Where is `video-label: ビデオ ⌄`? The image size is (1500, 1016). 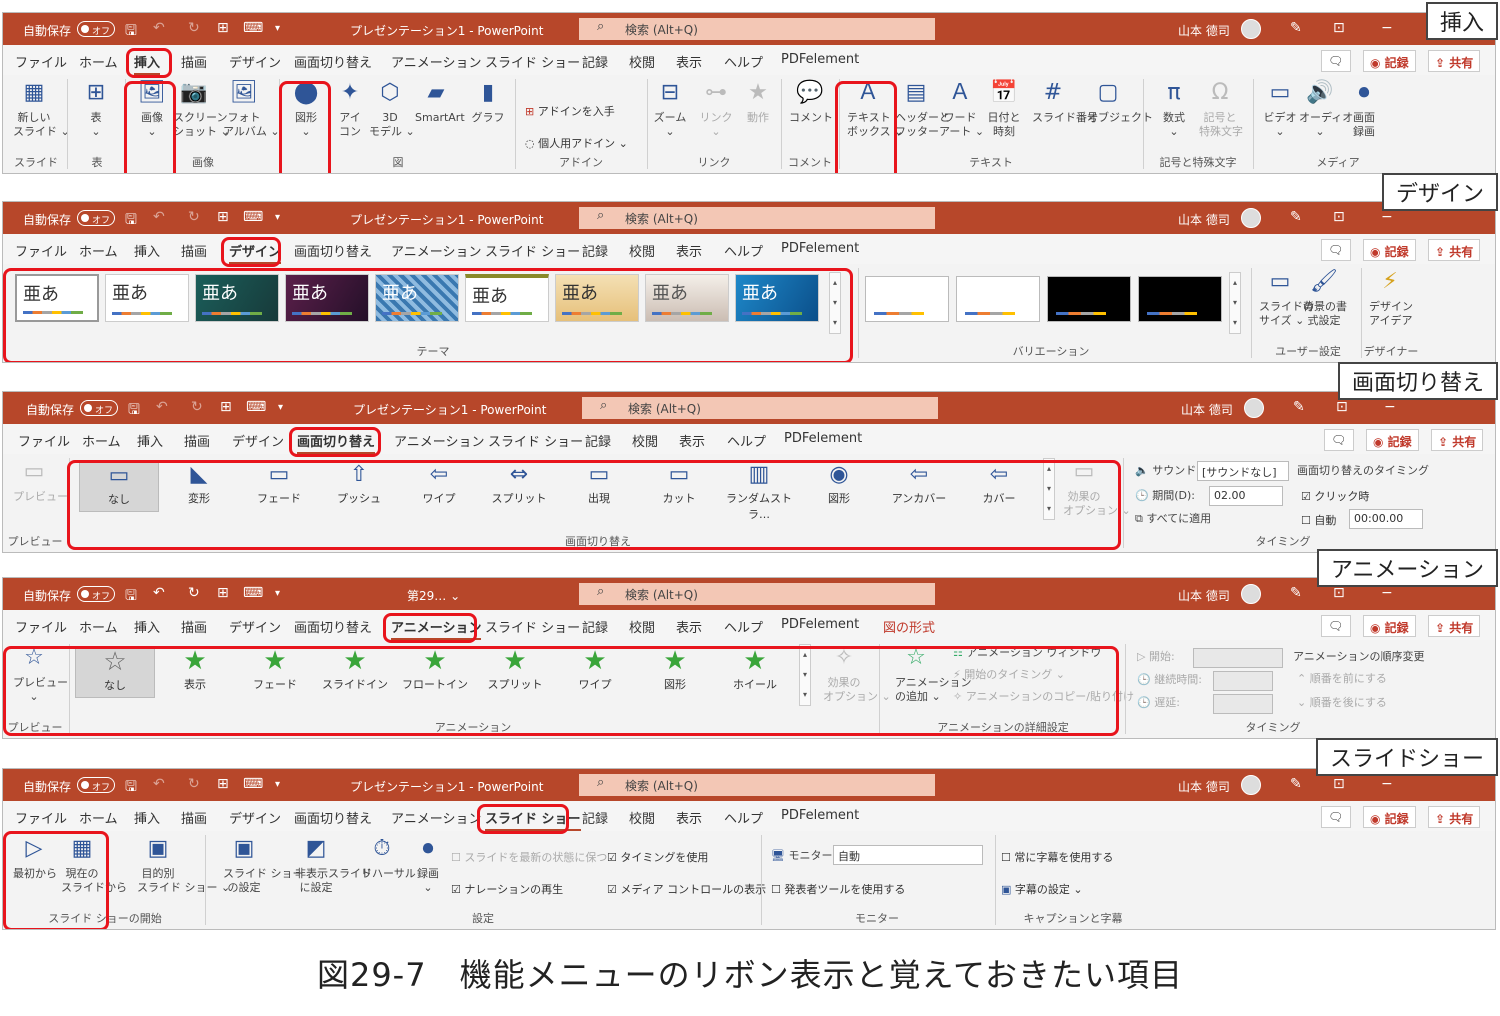
video-label: ビデオ ⌄ is located at coordinates (1280, 125).